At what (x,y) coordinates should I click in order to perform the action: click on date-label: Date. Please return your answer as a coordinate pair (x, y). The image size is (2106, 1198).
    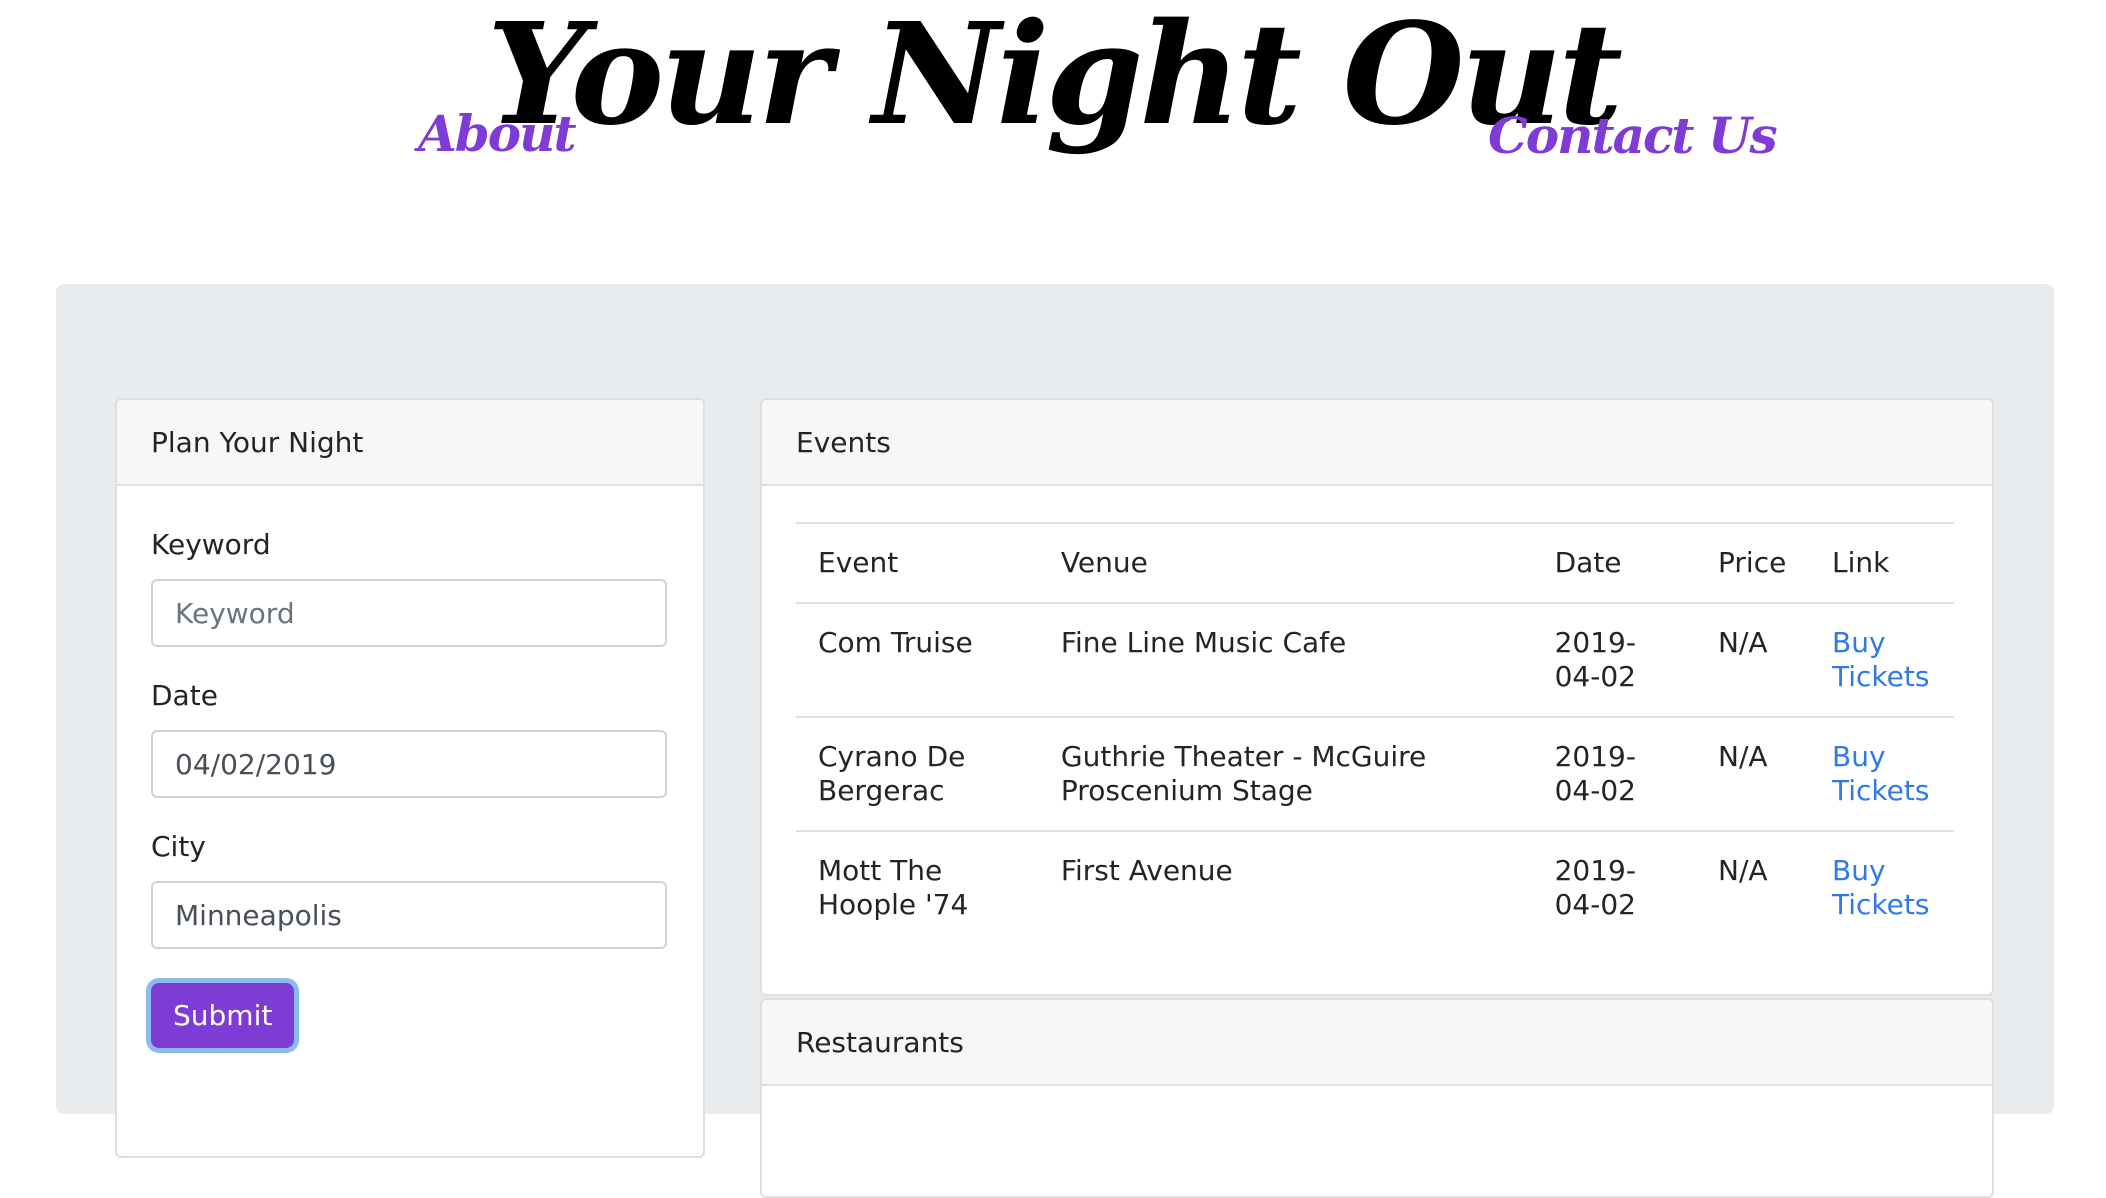
    Looking at the image, I should click on (184, 695).